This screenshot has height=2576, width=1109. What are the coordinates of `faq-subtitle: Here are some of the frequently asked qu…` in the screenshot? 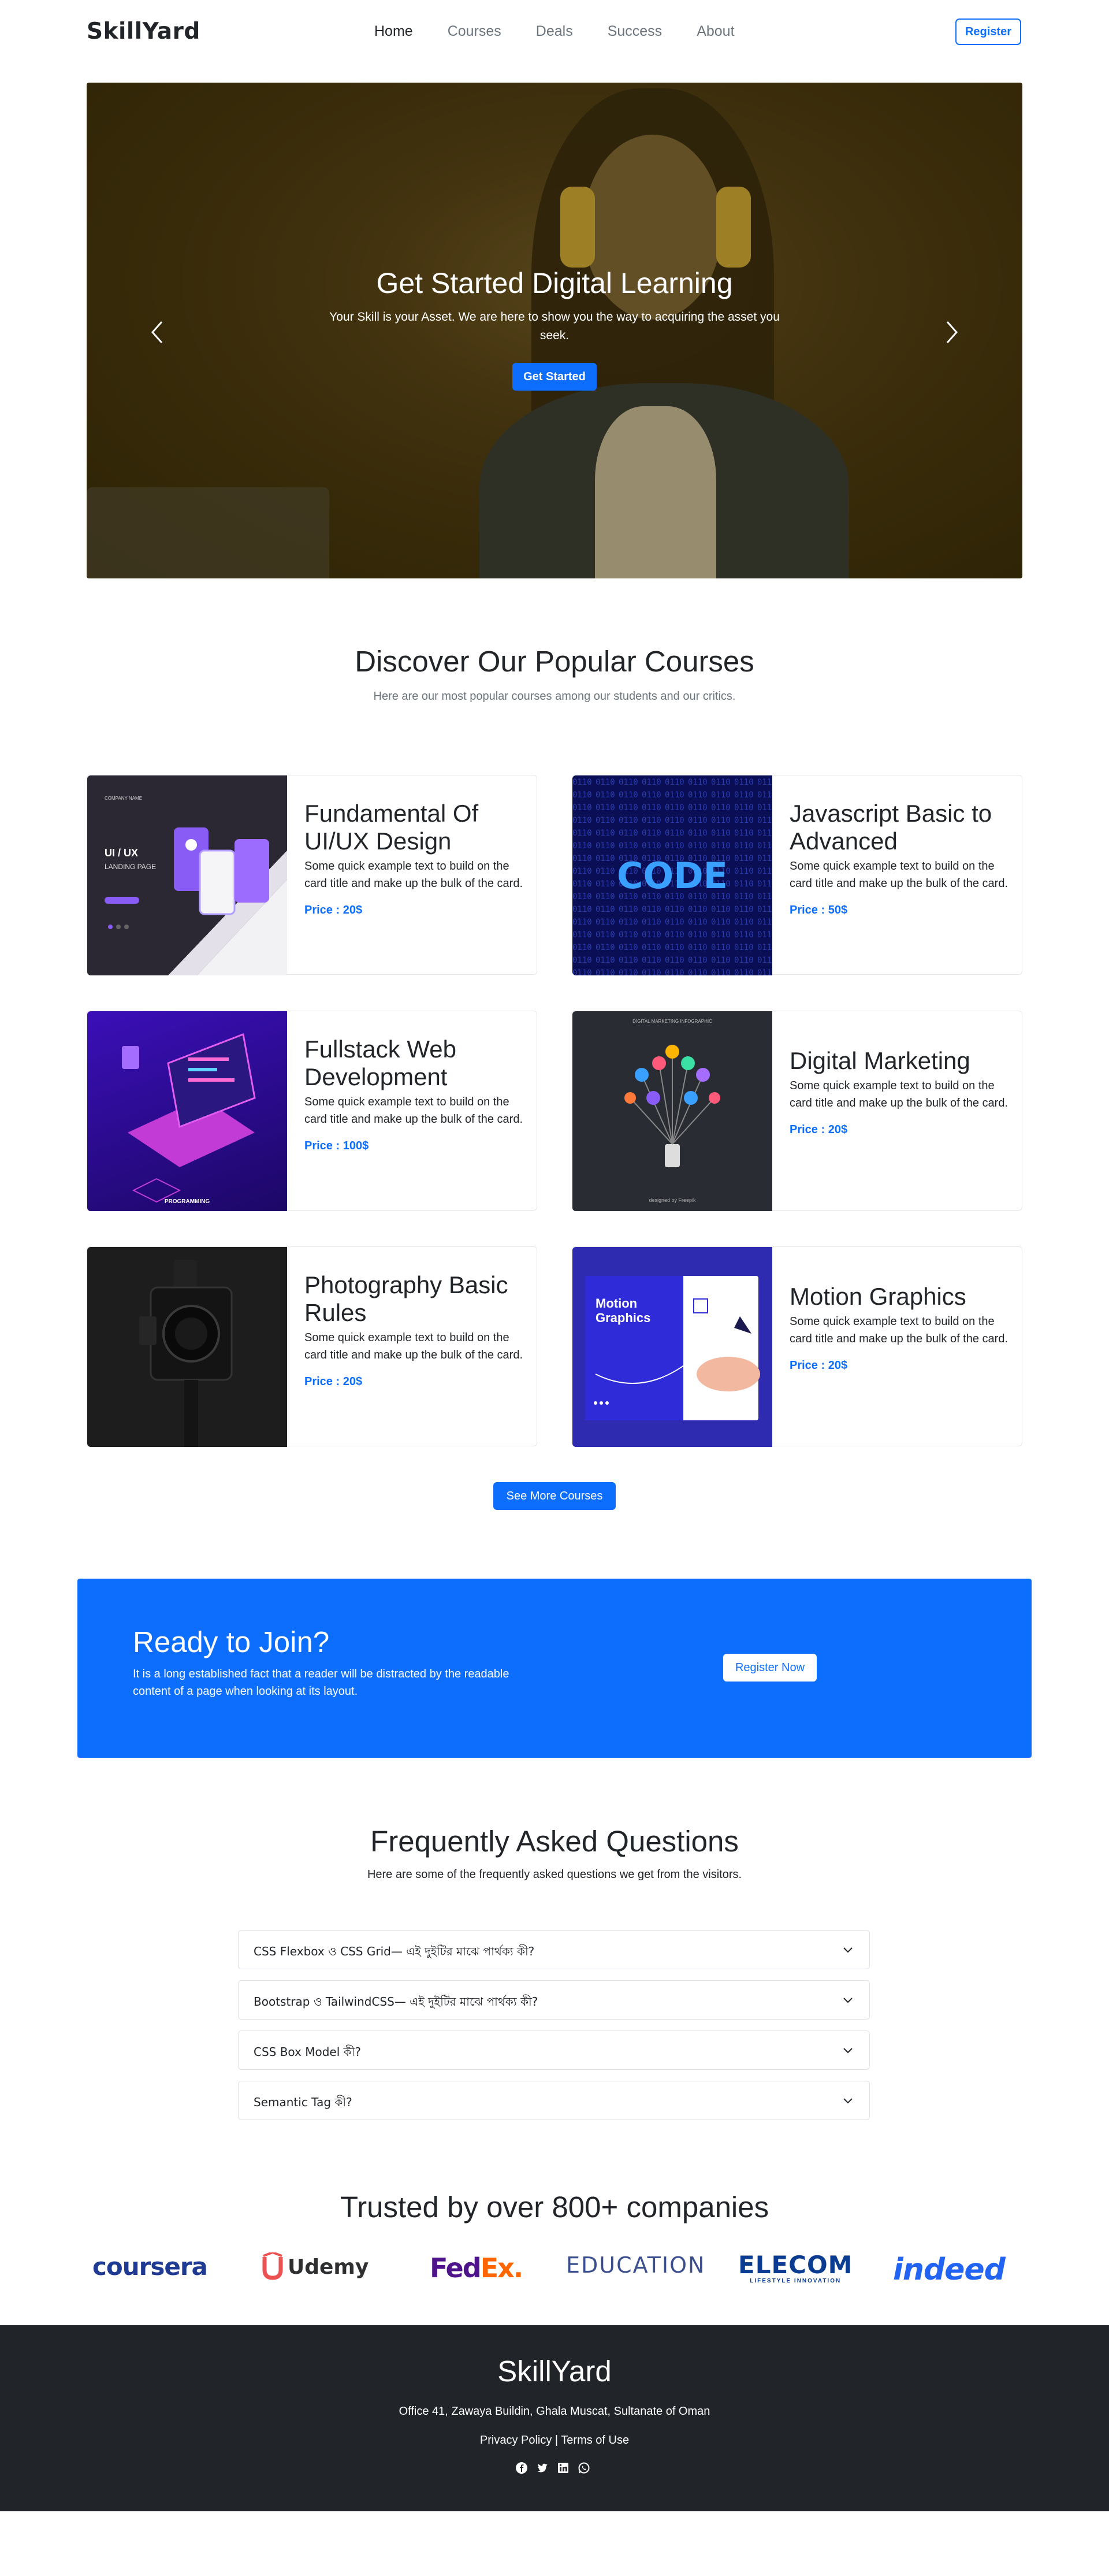 It's located at (554, 1875).